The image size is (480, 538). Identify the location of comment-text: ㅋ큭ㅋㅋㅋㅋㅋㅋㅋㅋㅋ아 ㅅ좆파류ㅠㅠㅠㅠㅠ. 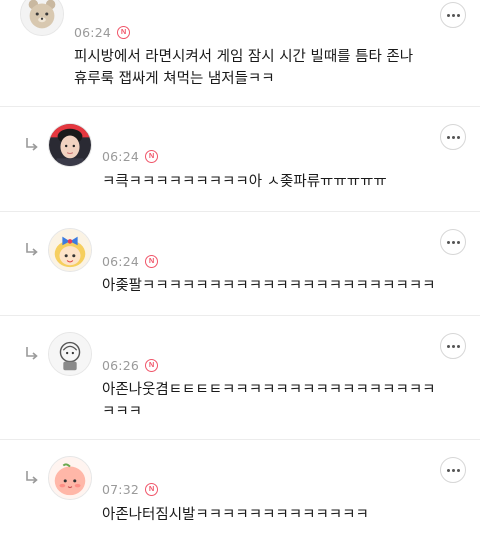
(244, 182).